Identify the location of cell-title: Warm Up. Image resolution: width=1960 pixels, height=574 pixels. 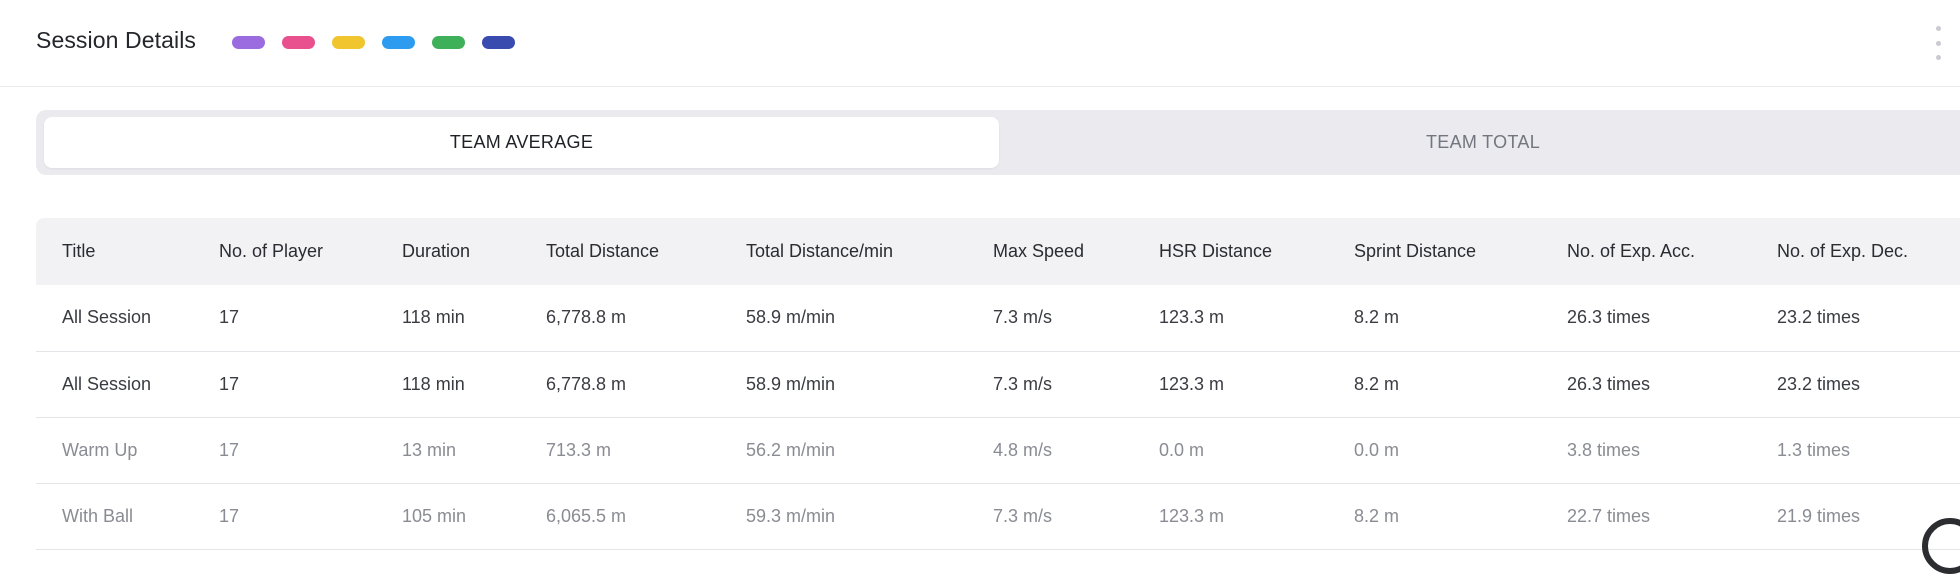
(100, 449).